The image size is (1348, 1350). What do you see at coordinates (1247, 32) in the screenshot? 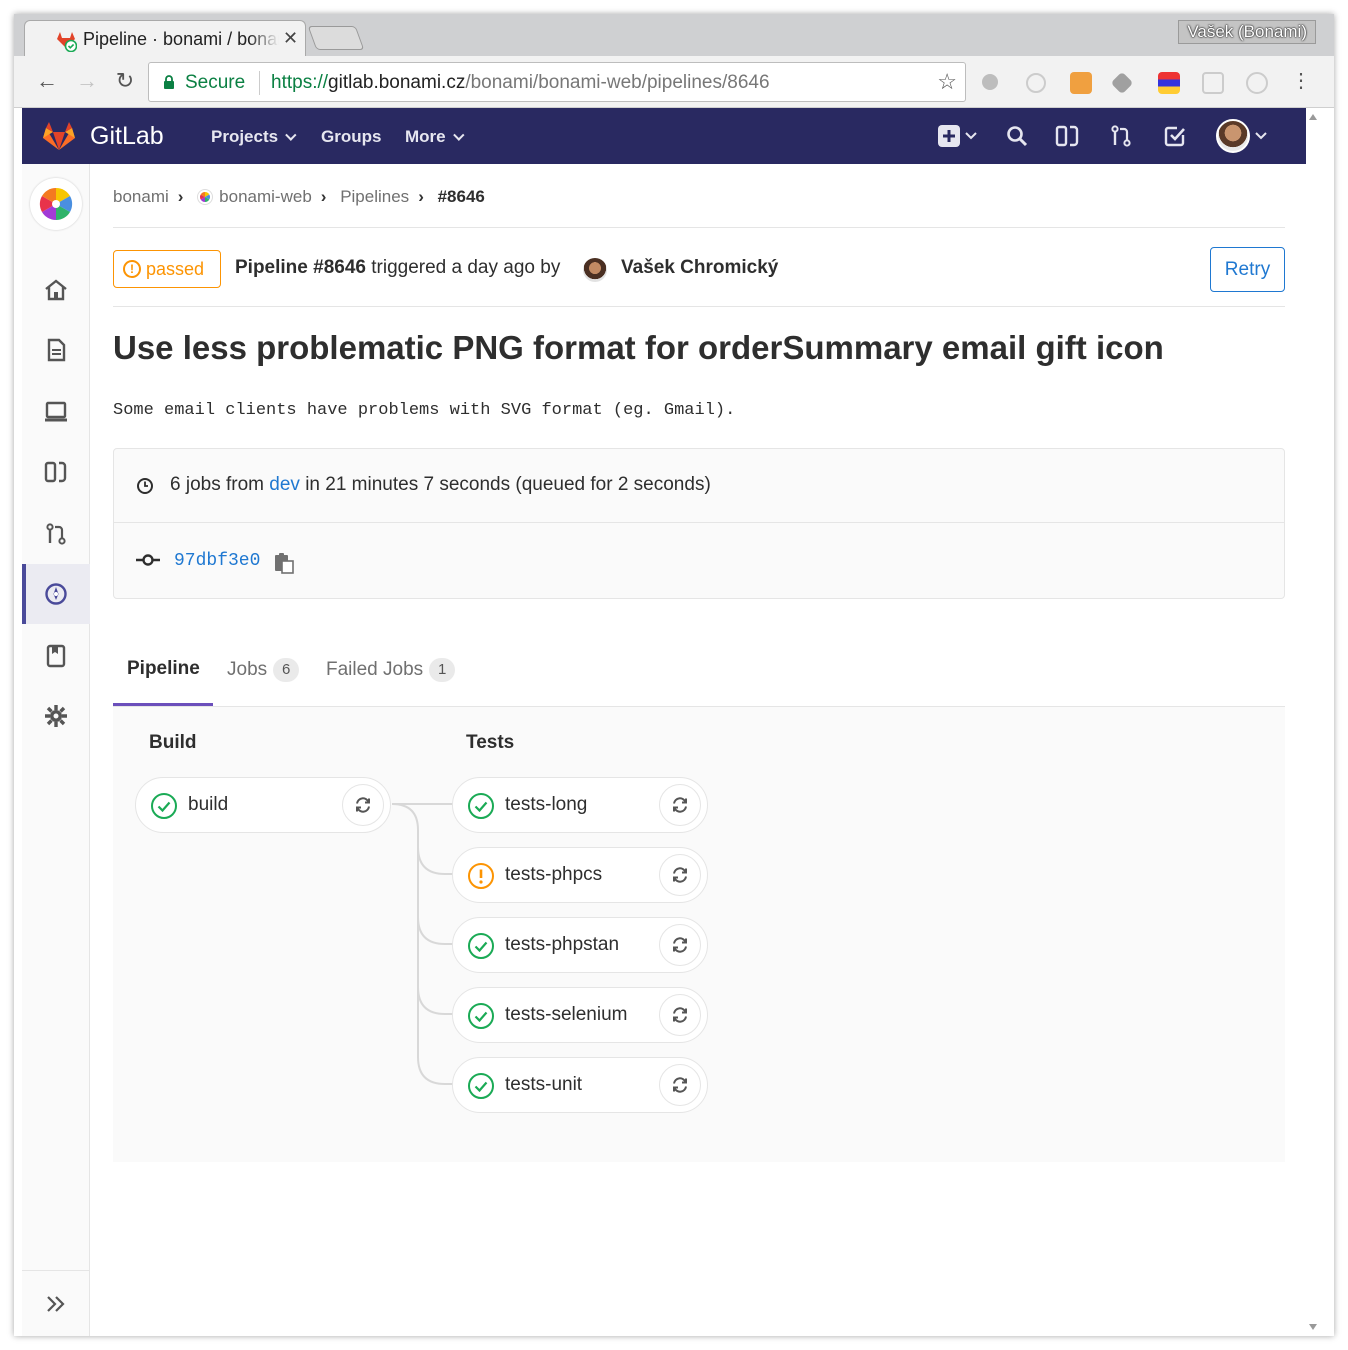
I see `profile-button: Vašek (Bonami)` at bounding box center [1247, 32].